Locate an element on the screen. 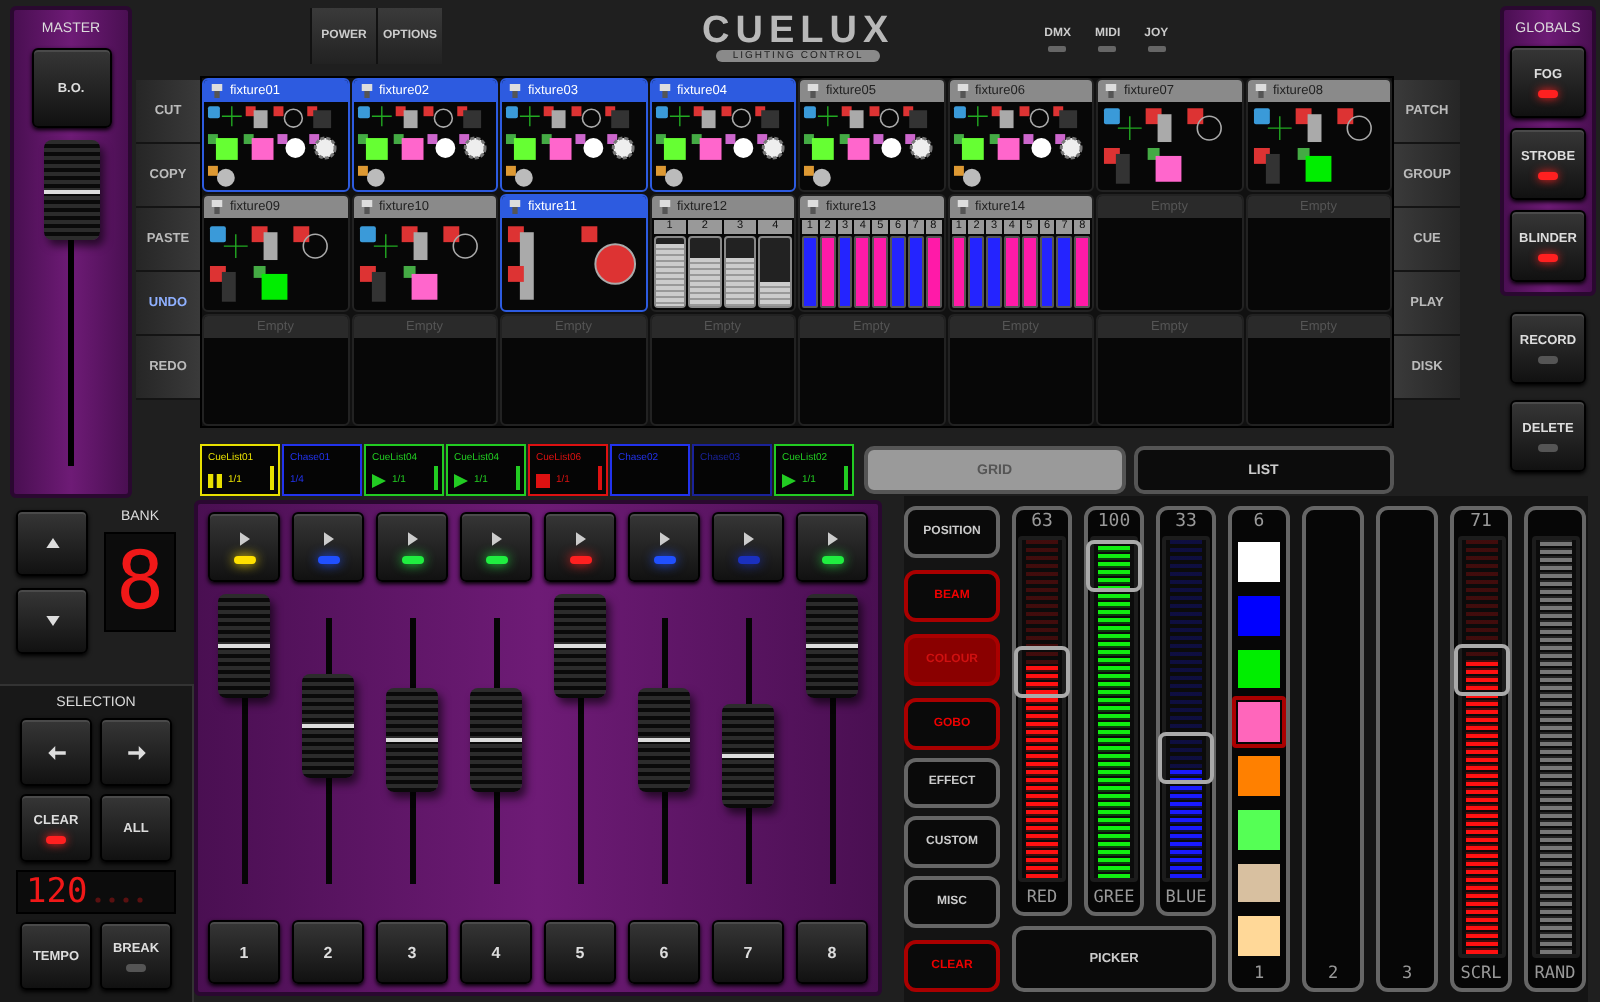 Image resolution: width=1600 pixels, height=1002 pixels. strip-label: RAND is located at coordinates (1555, 975).